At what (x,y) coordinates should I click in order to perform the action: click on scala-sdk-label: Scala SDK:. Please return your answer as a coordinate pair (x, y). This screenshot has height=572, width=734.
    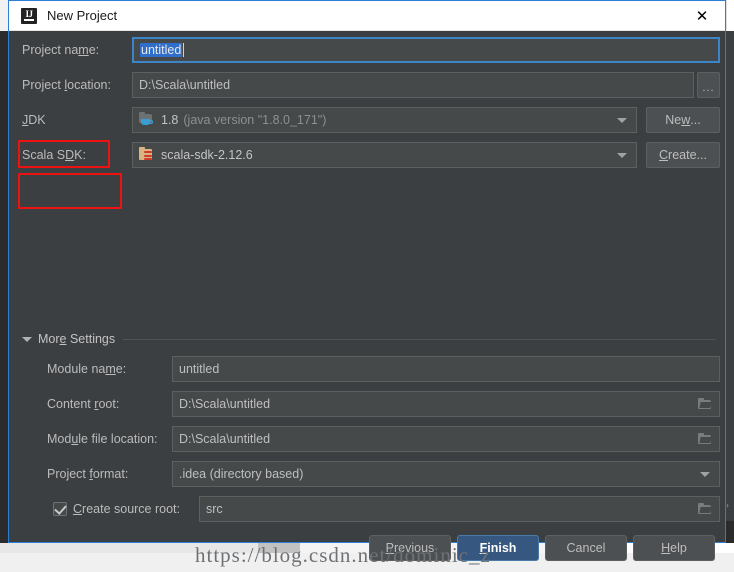
    Looking at the image, I should click on (54, 155).